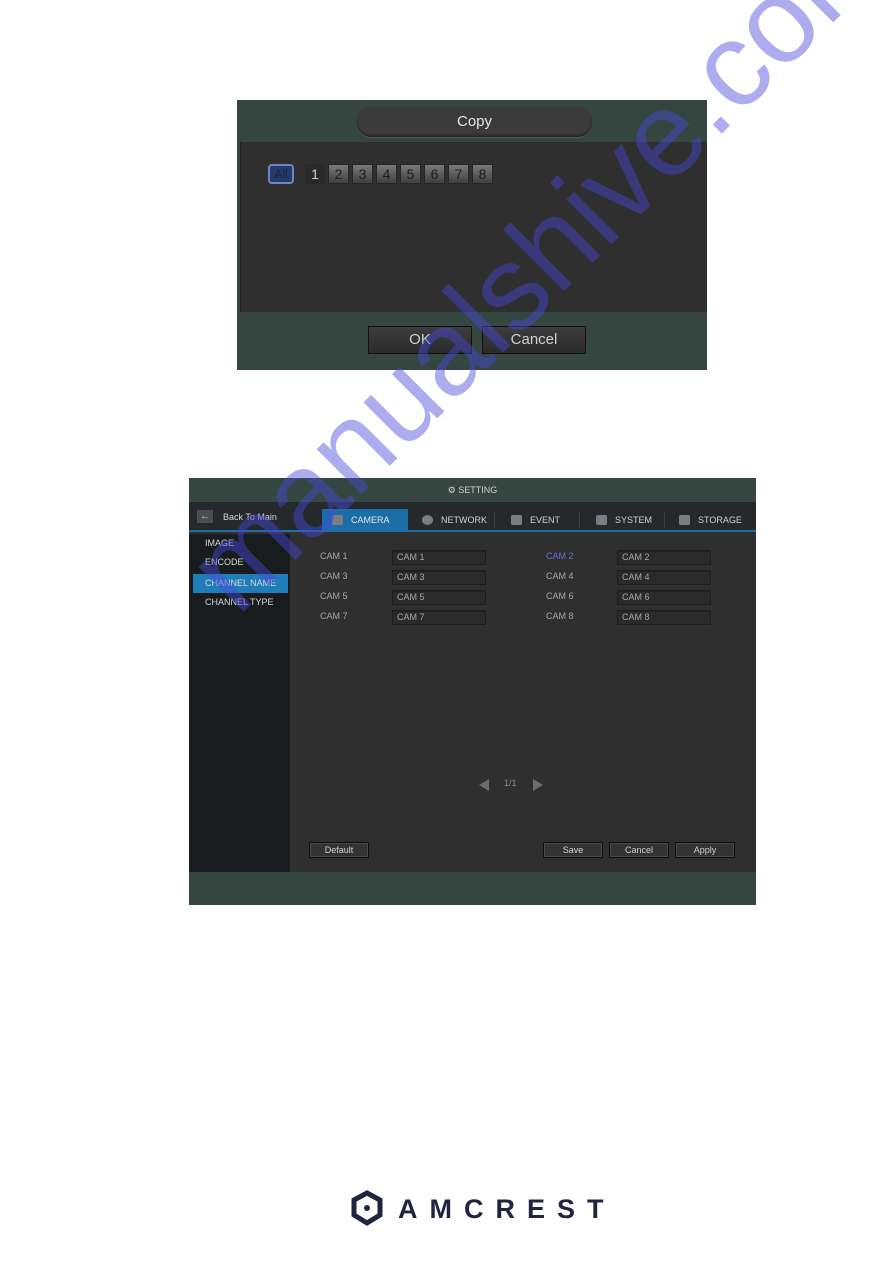 Image resolution: width=893 pixels, height=1263 pixels. Describe the element at coordinates (362, 174) in the screenshot. I see `channel-3-checkbox: 3` at that location.